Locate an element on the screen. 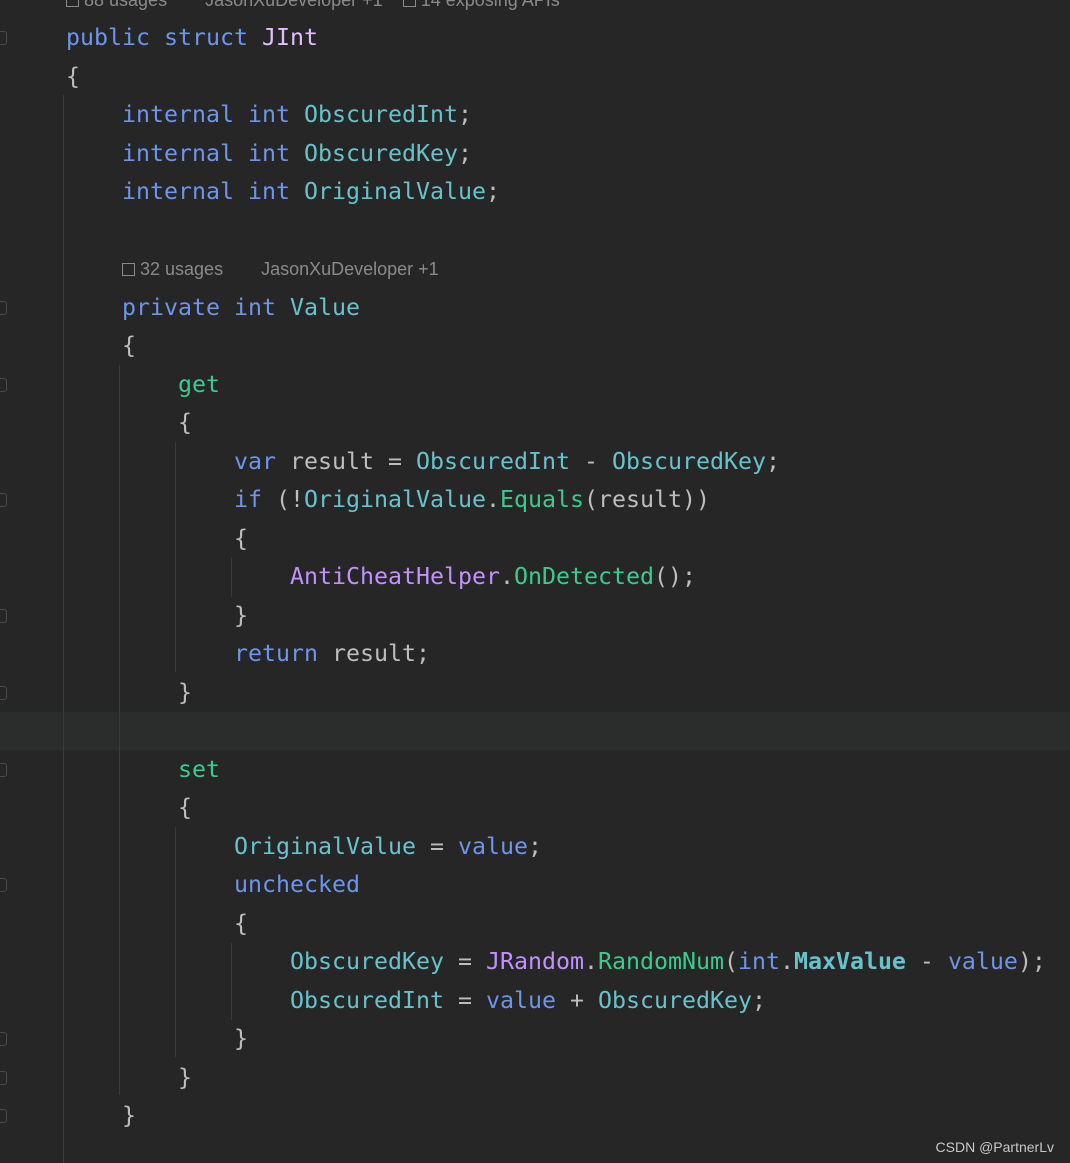 This screenshot has height=1163, width=1070. code-token: public is located at coordinates (108, 37).